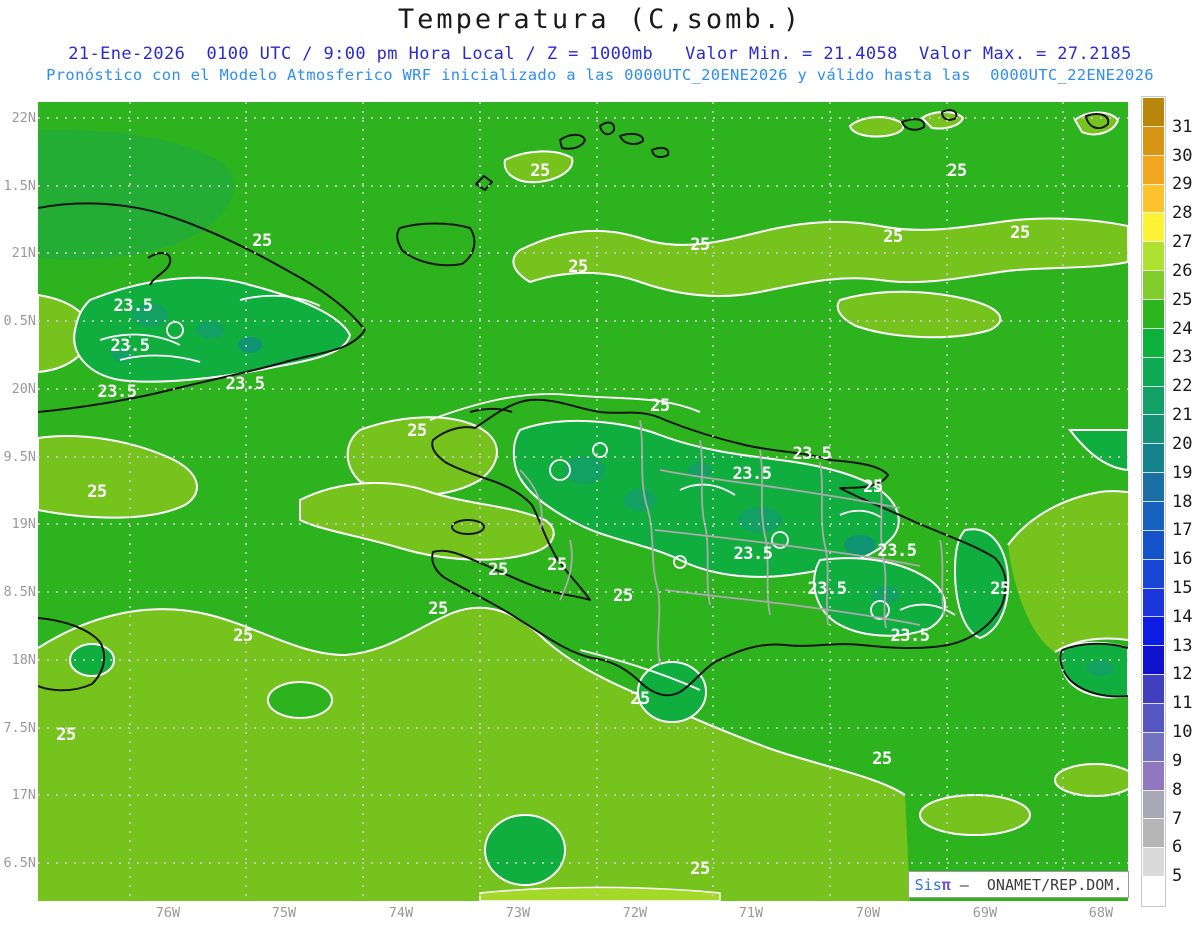 This screenshot has height=927, width=1200. Describe the element at coordinates (1177, 789) in the screenshot. I see `colorbar-tick-8: 8` at that location.